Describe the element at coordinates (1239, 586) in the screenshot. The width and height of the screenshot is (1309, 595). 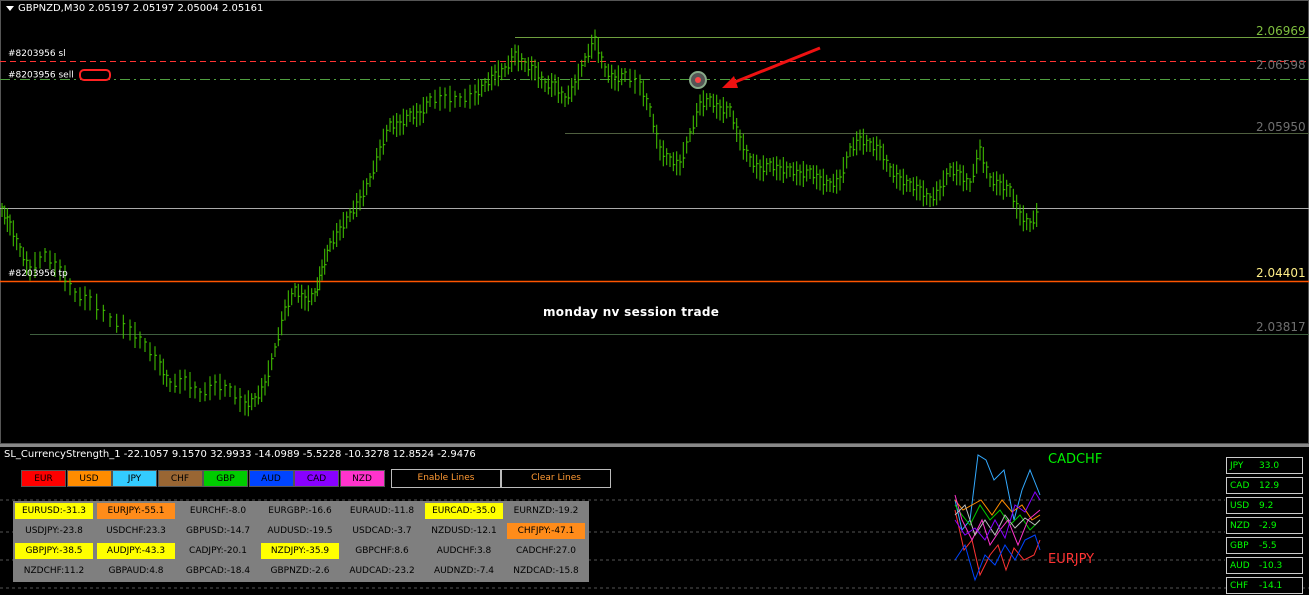
I see `strength-currency: CHF` at that location.